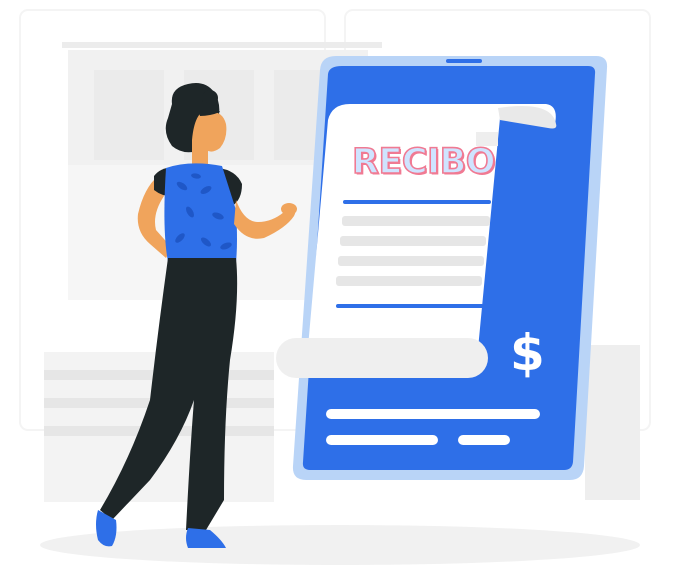  What do you see at coordinates (410, 306) in the screenshot?
I see `receipt-rule-bottom` at bounding box center [410, 306].